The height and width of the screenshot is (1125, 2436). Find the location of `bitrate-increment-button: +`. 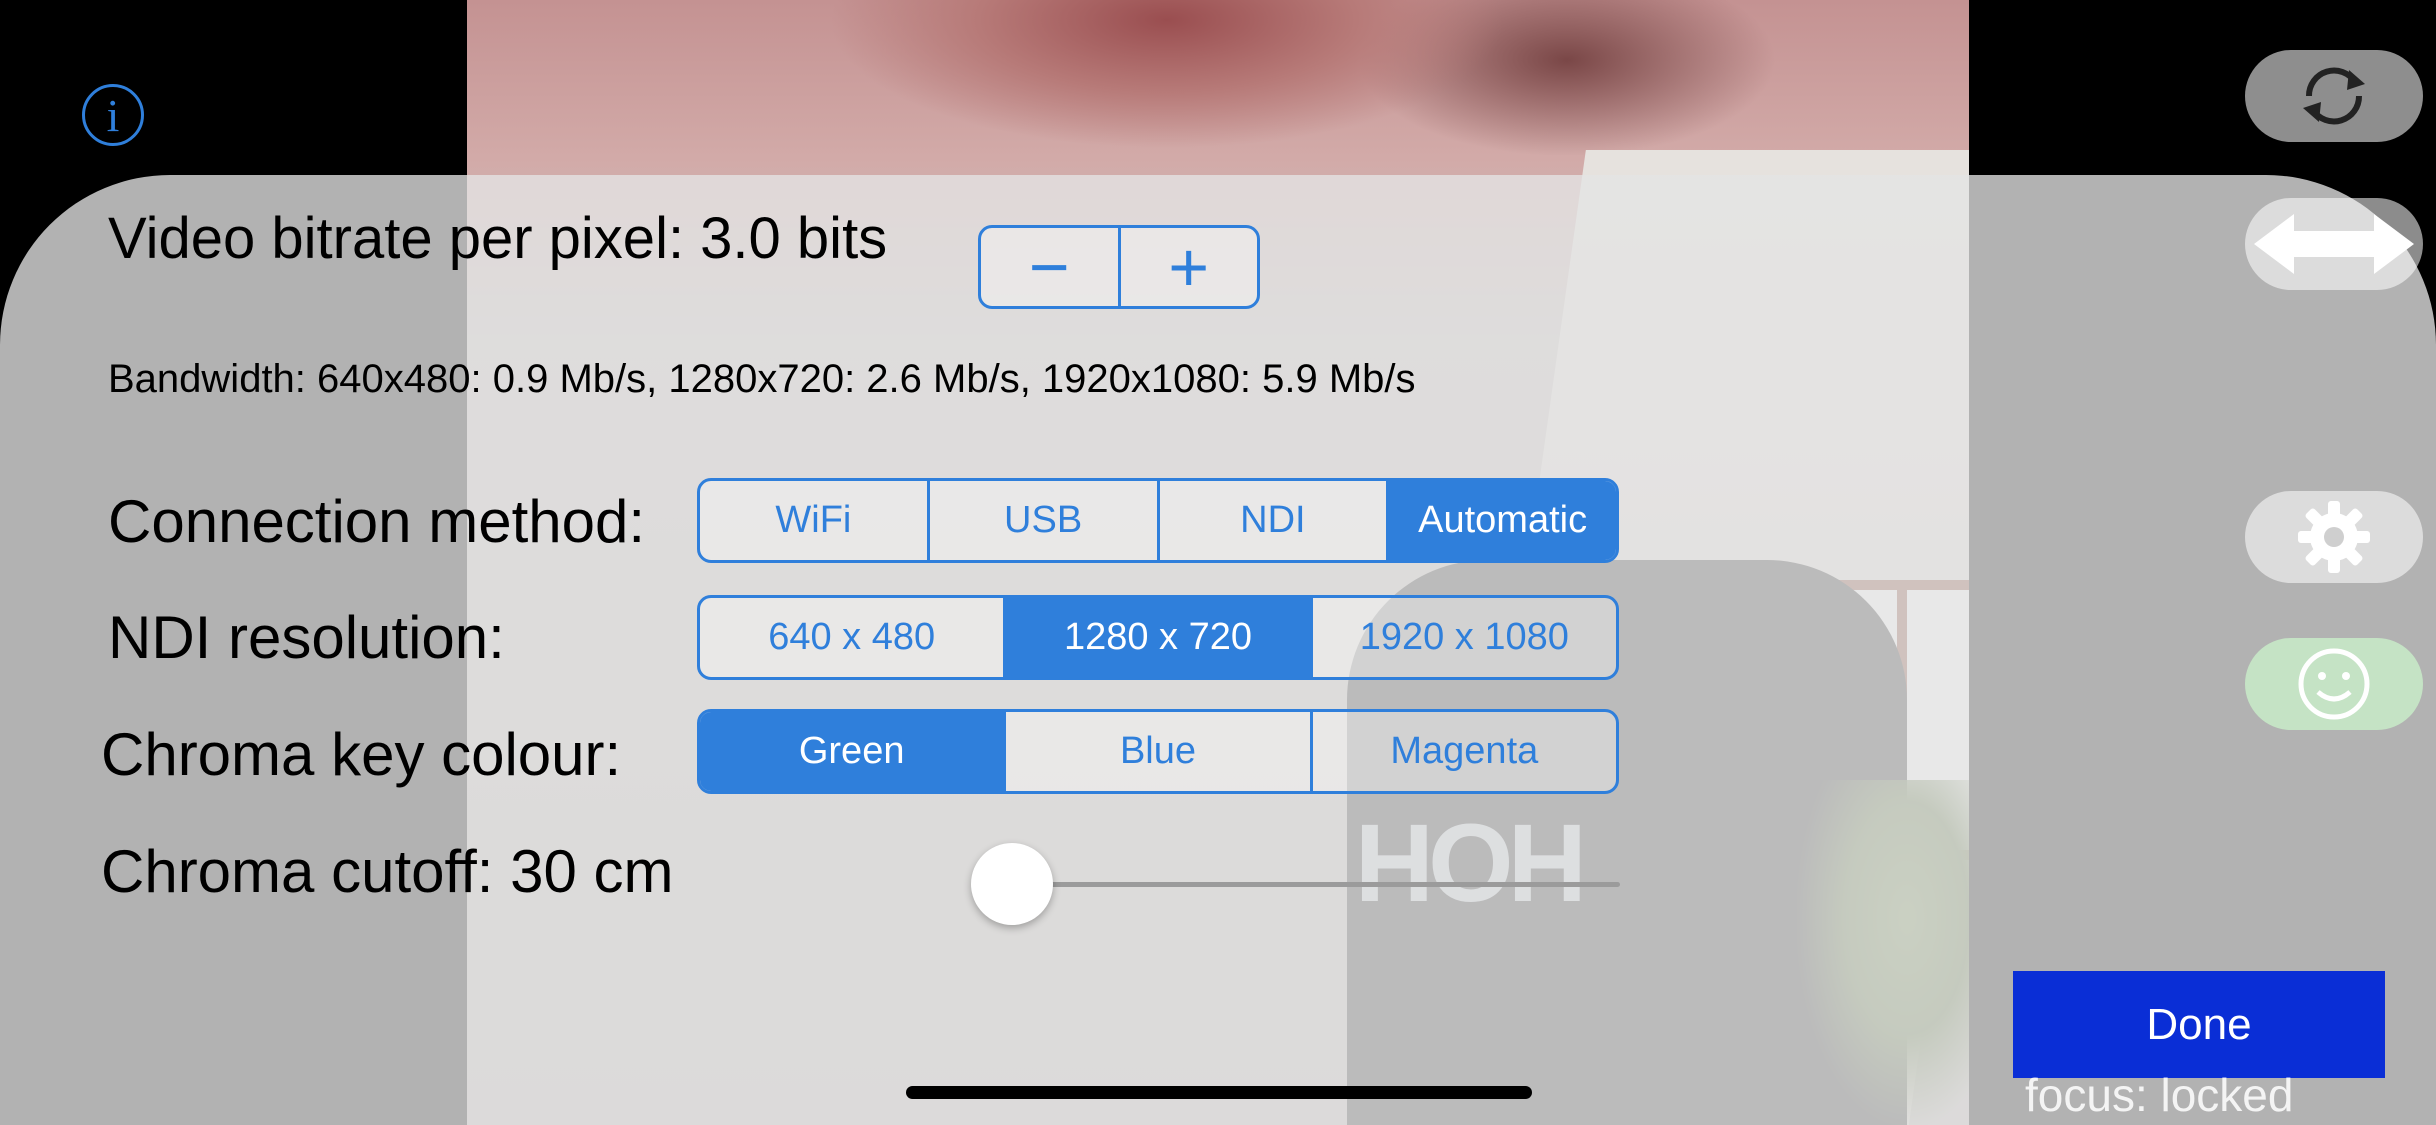

bitrate-increment-button: + is located at coordinates (1187, 267).